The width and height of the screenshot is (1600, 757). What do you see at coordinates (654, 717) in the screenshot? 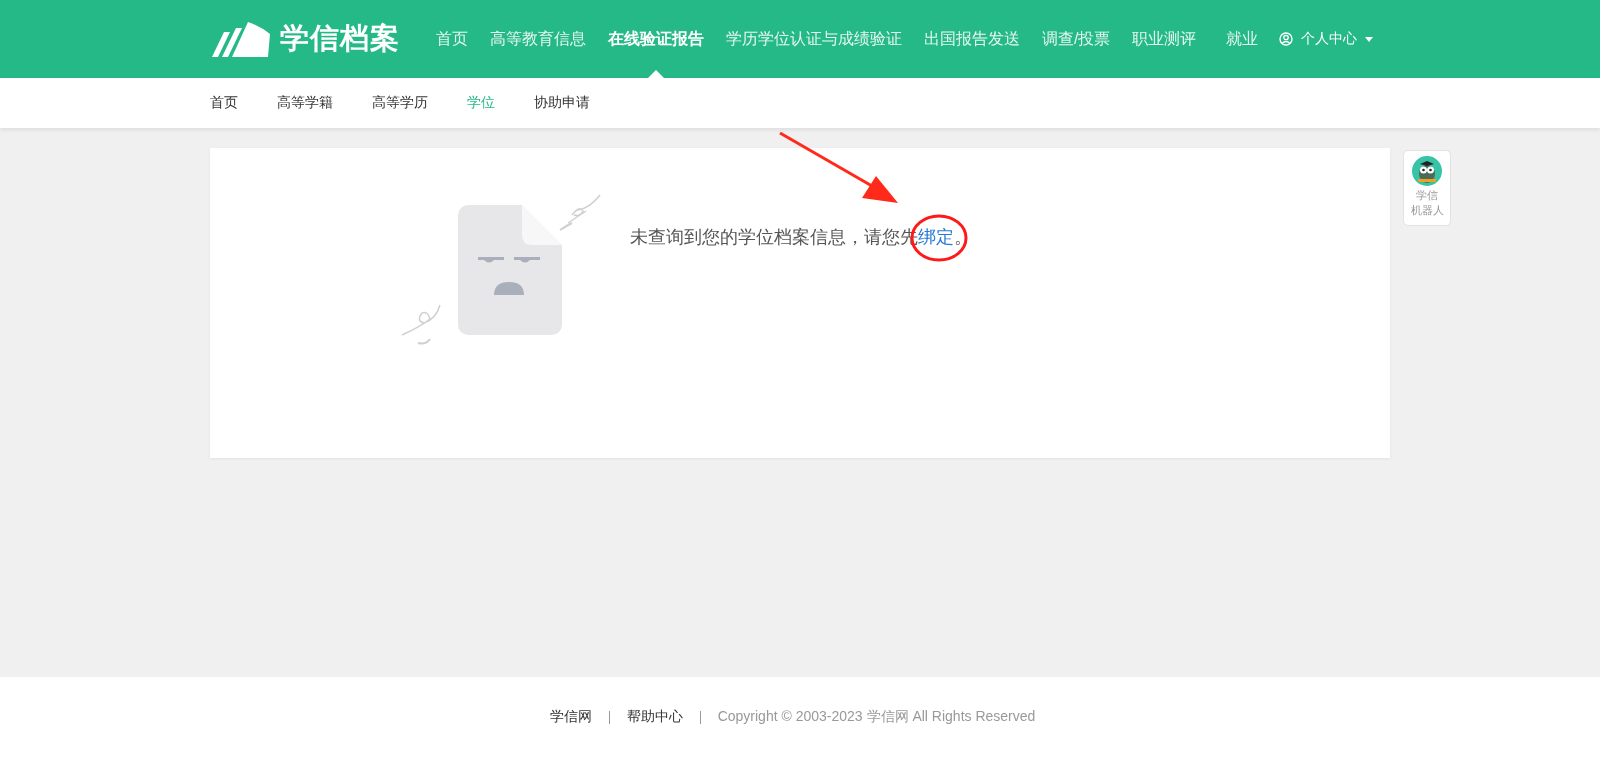
I see `footer-link: 帮助中心` at bounding box center [654, 717].